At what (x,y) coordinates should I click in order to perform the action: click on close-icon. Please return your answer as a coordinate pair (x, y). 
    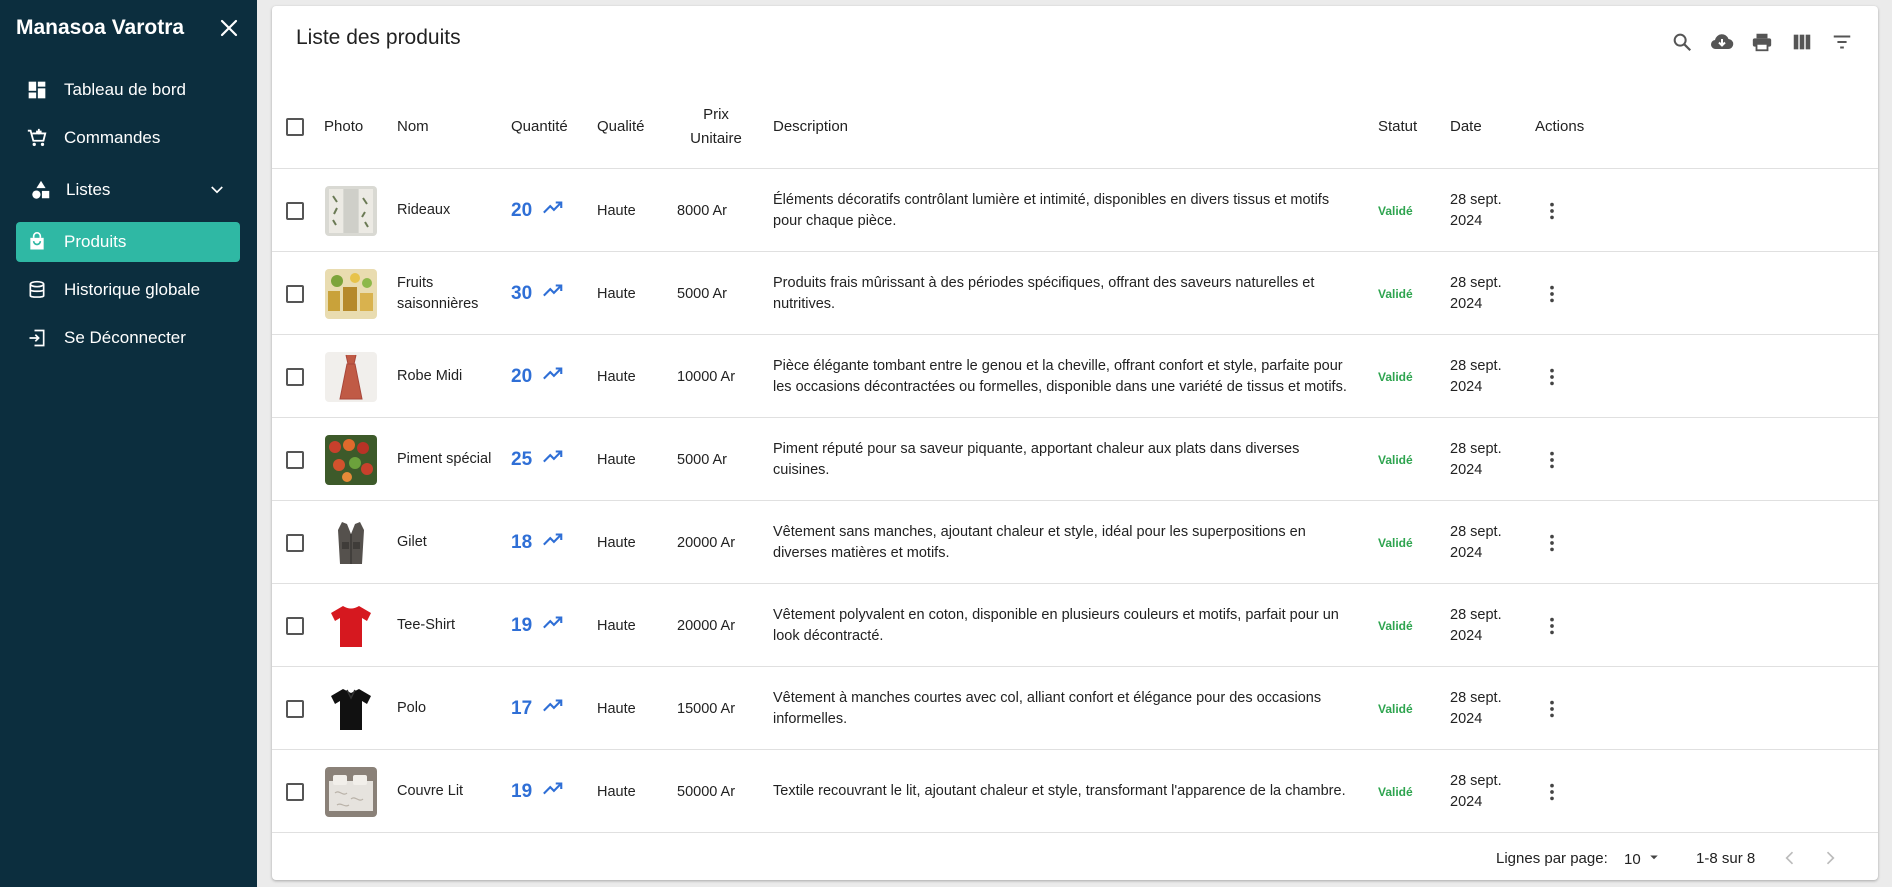
    Looking at the image, I should click on (229, 28).